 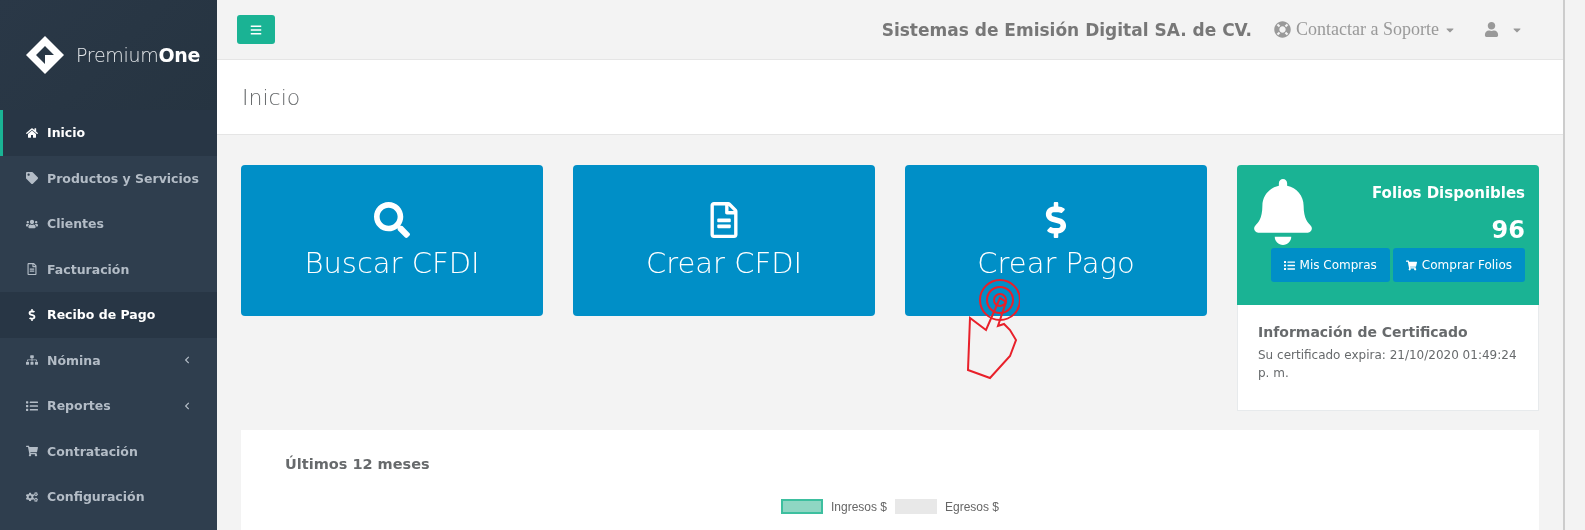 What do you see at coordinates (32, 132) in the screenshot?
I see `home-icon` at bounding box center [32, 132].